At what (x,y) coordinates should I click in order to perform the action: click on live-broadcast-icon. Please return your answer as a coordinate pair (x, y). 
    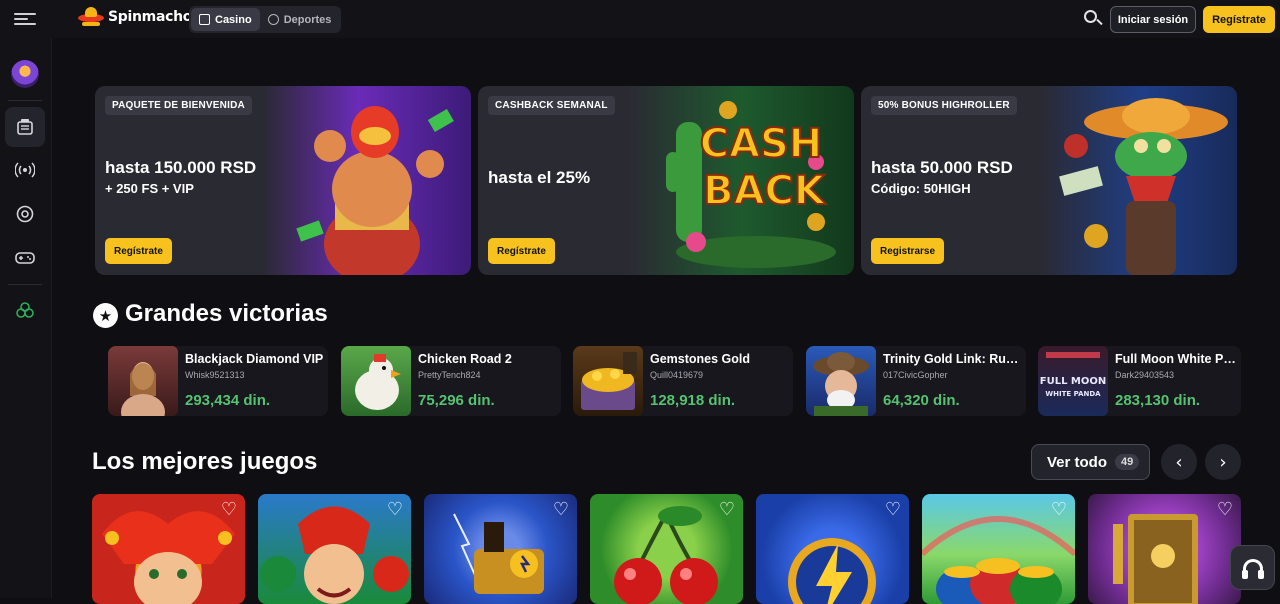
    Looking at the image, I should click on (25, 170).